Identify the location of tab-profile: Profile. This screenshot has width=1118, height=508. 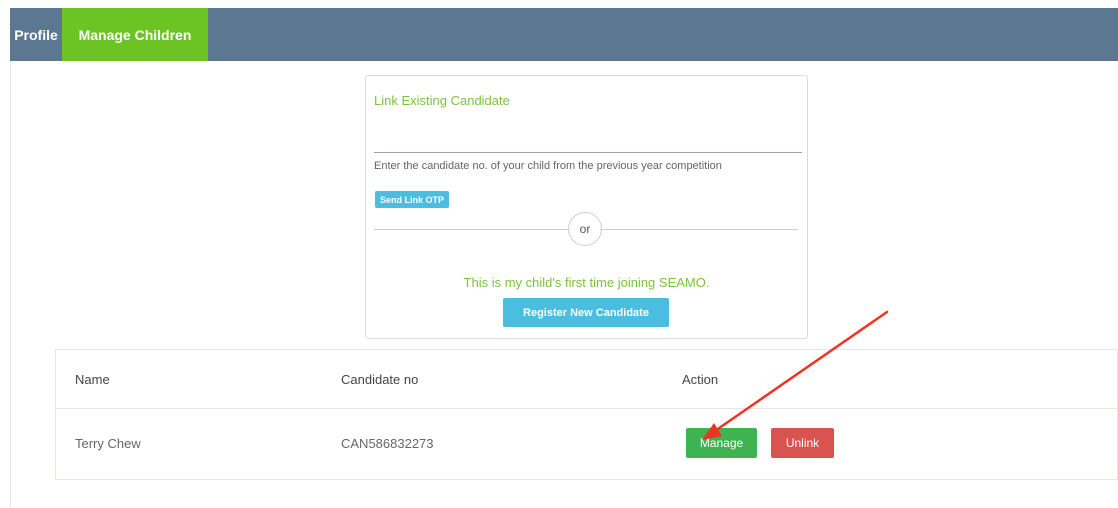
(36, 34).